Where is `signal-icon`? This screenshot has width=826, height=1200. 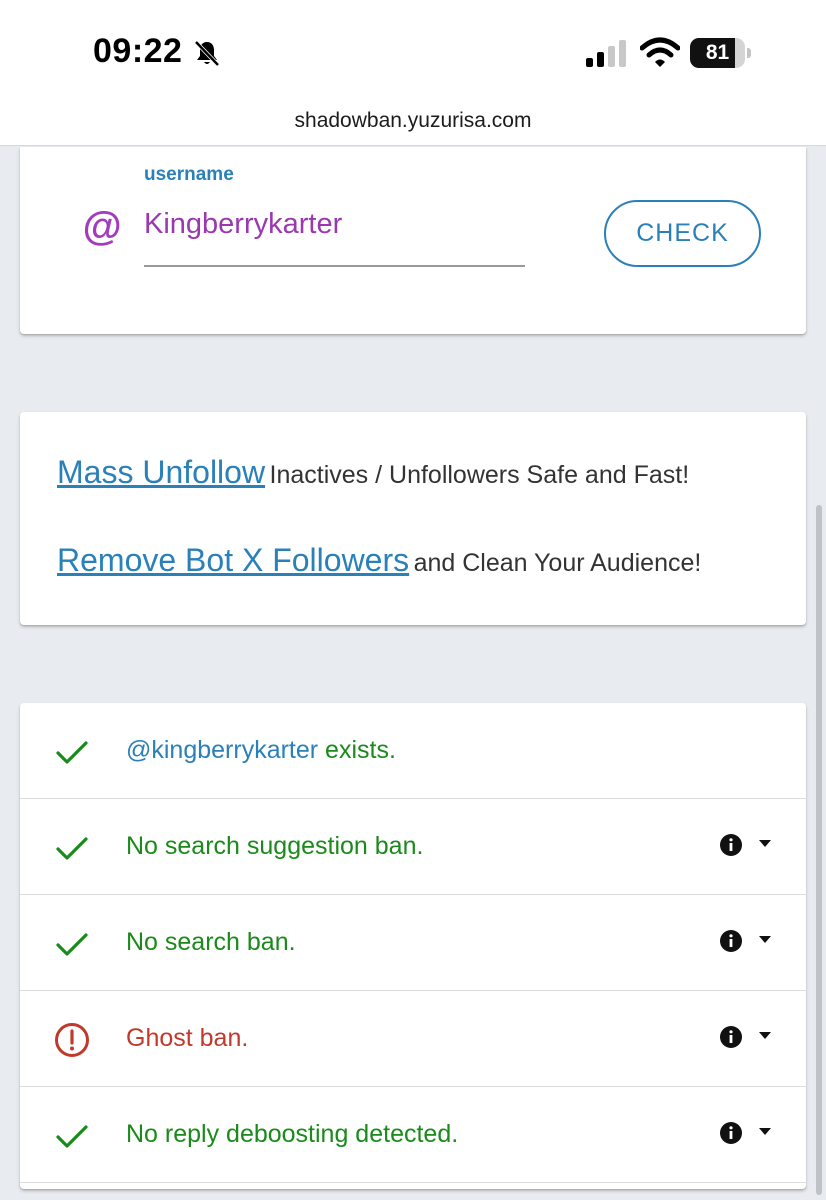
signal-icon is located at coordinates (606, 53).